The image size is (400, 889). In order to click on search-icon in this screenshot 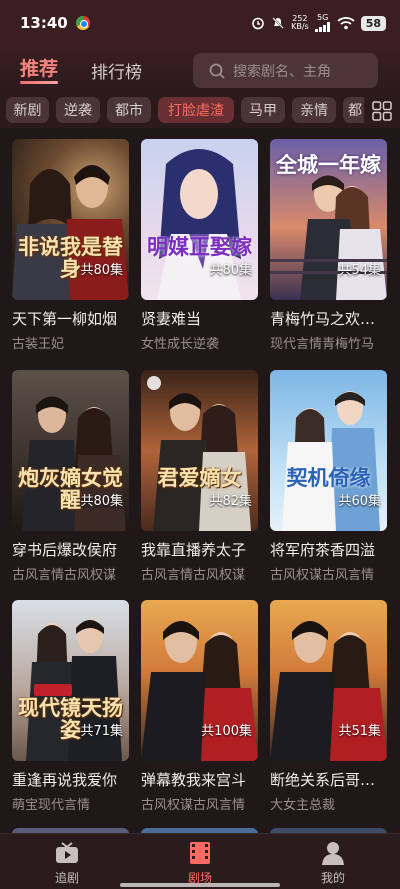, I will do `click(217, 71)`.